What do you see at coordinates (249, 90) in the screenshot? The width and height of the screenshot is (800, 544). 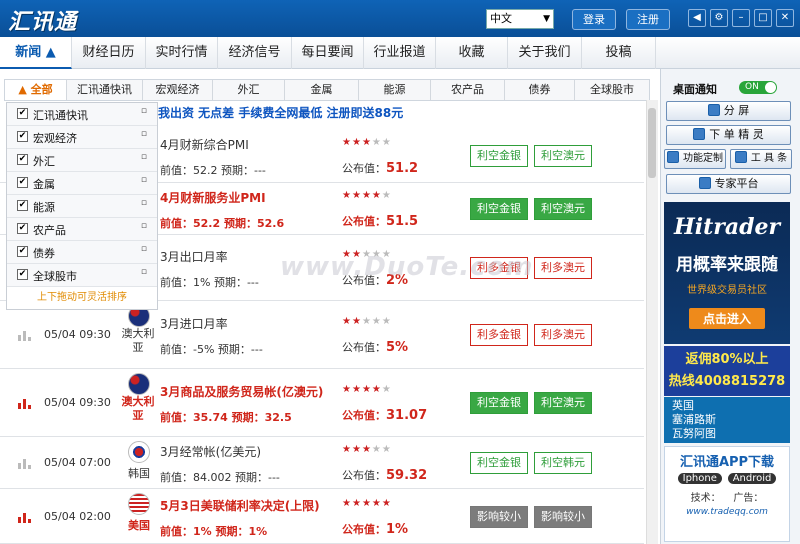 I see `cat-forex: 外汇` at bounding box center [249, 90].